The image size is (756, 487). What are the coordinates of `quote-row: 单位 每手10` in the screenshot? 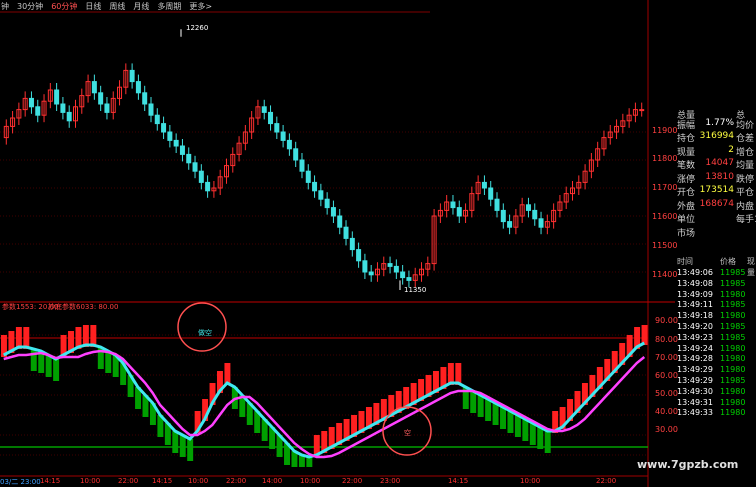 It's located at (715, 218).